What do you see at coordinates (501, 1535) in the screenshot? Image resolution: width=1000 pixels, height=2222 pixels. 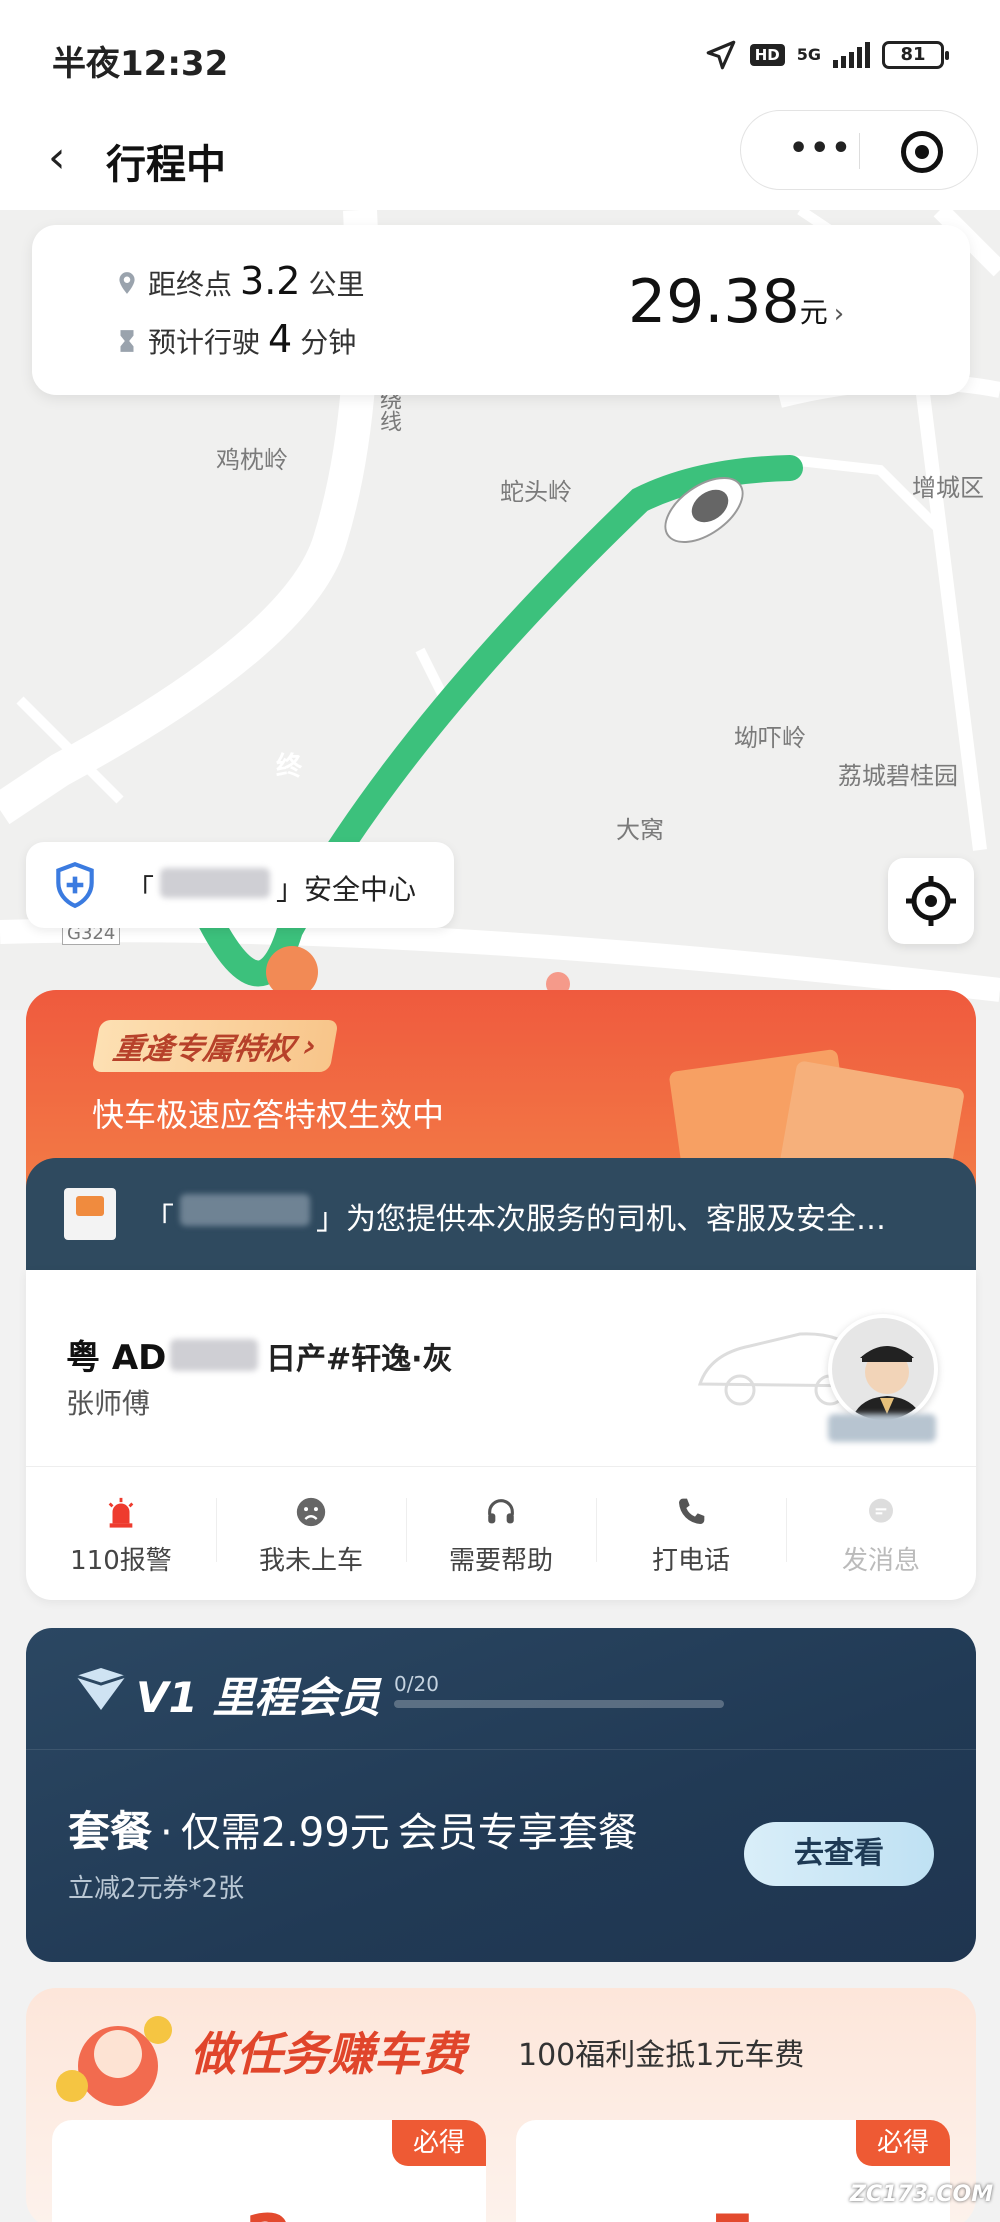 I see `need-help-button: 需要帮助` at bounding box center [501, 1535].